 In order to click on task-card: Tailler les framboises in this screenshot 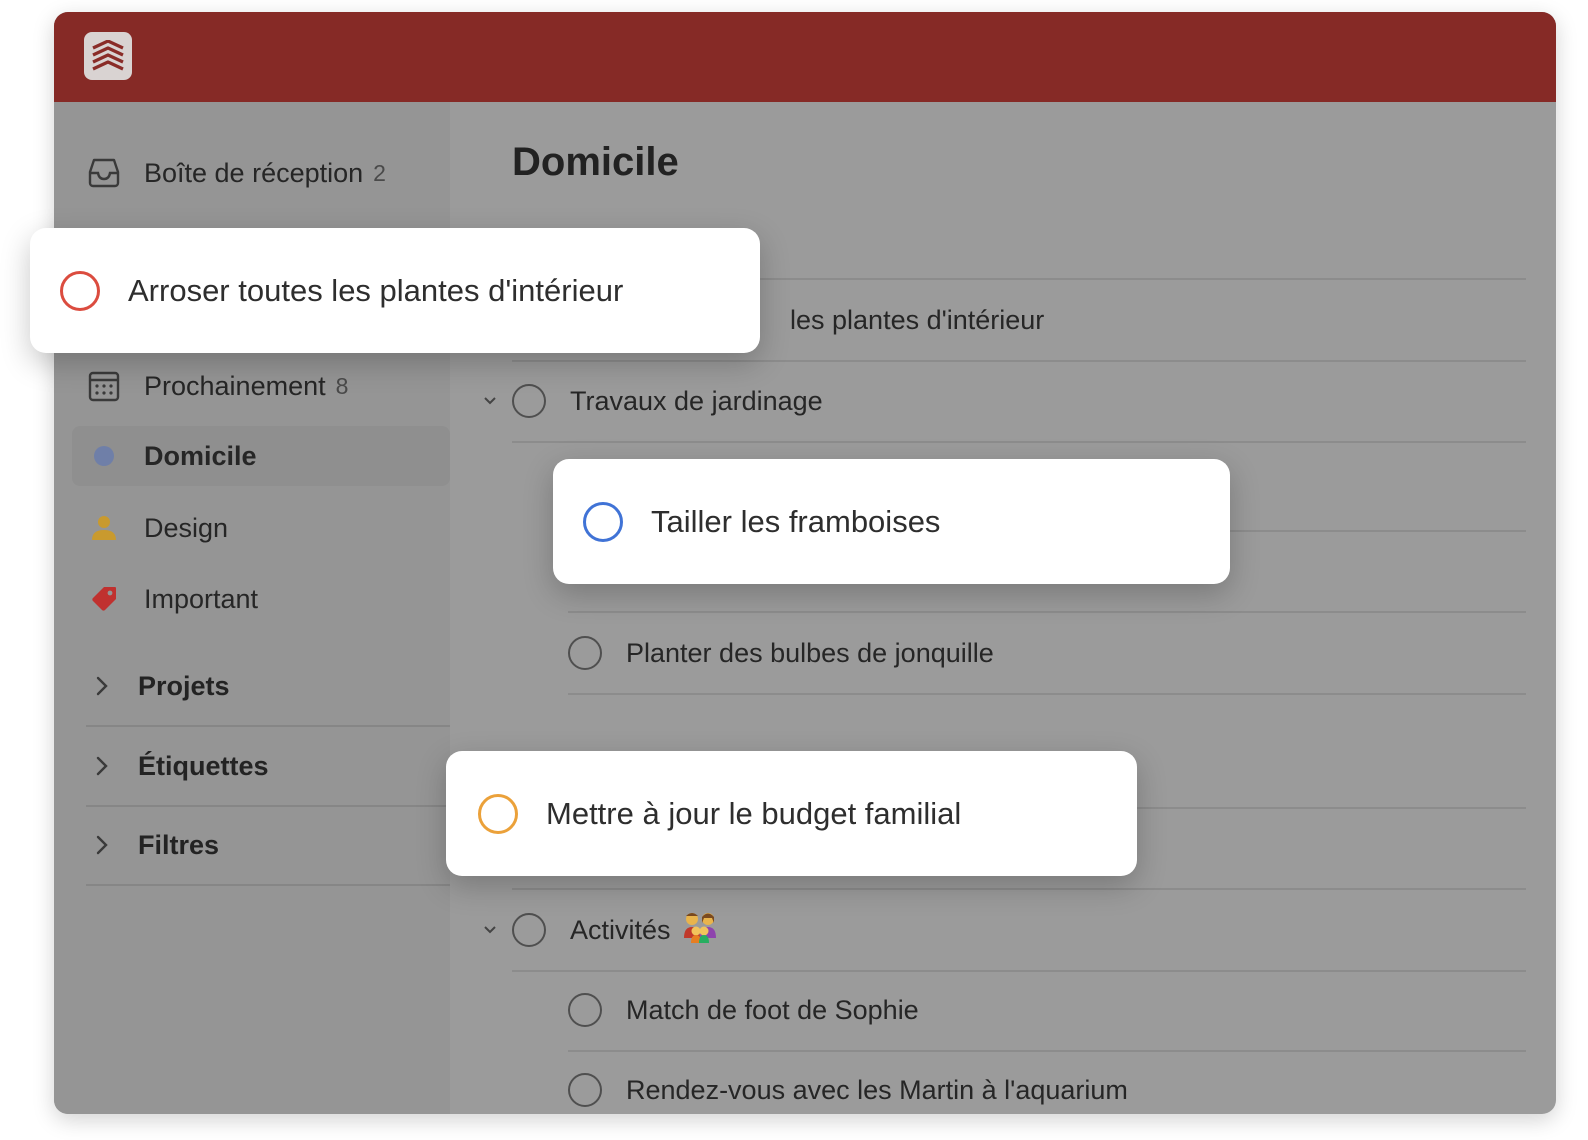, I will do `click(891, 521)`.